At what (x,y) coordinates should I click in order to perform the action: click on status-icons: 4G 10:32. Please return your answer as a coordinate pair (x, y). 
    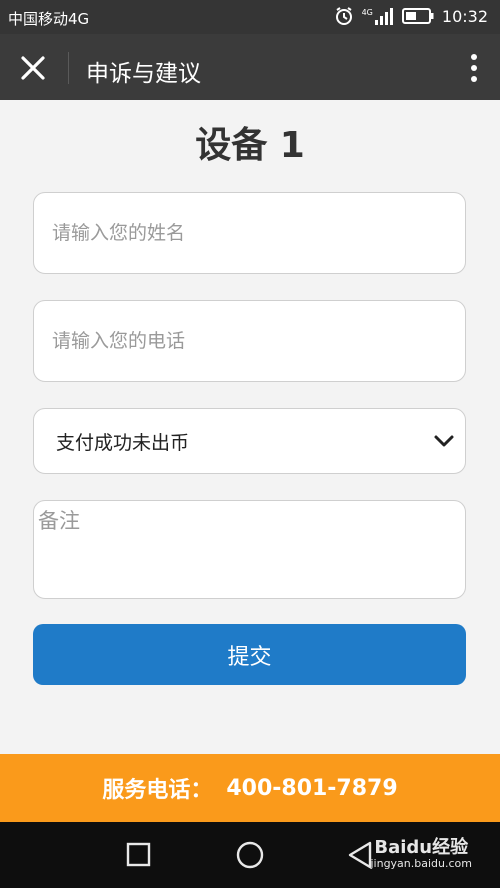
    Looking at the image, I should click on (411, 16).